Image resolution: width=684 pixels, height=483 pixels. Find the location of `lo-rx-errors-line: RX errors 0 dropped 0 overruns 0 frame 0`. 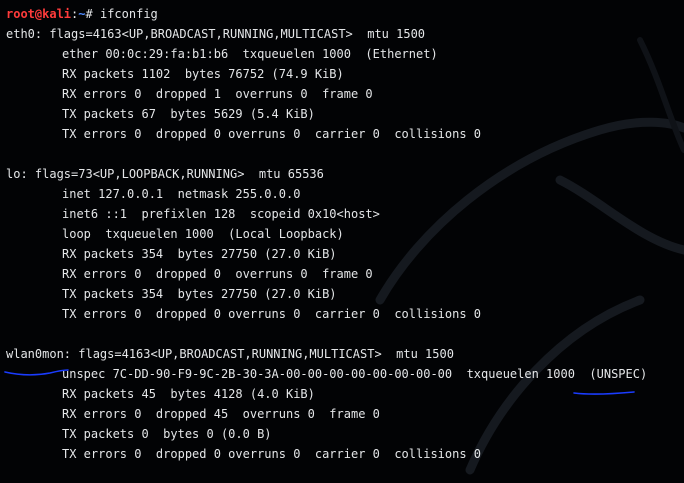

lo-rx-errors-line: RX errors 0 dropped 0 overruns 0 frame 0 is located at coordinates (217, 274).